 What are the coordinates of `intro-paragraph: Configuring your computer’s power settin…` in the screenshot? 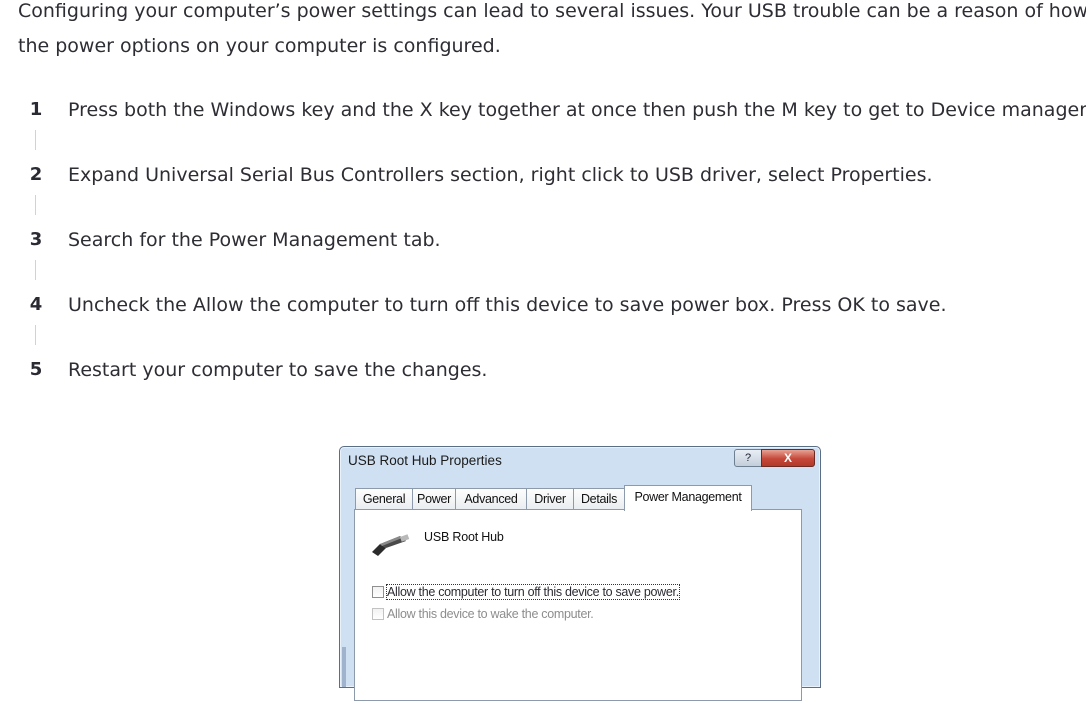 It's located at (552, 28).